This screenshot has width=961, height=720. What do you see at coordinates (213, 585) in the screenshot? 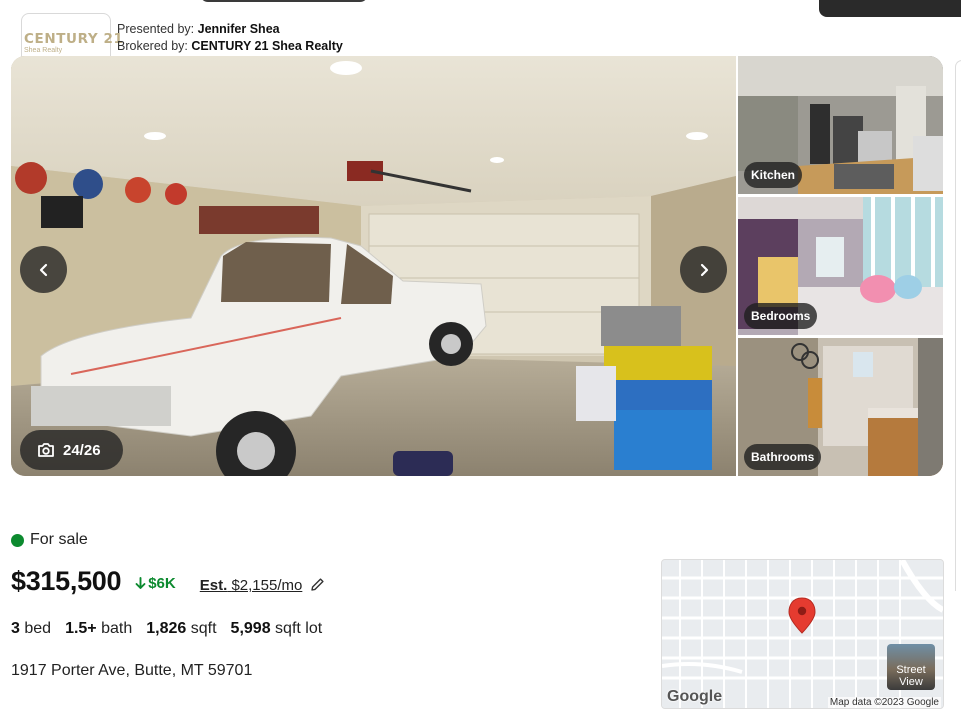
I see `est-label: Est.` at bounding box center [213, 585].